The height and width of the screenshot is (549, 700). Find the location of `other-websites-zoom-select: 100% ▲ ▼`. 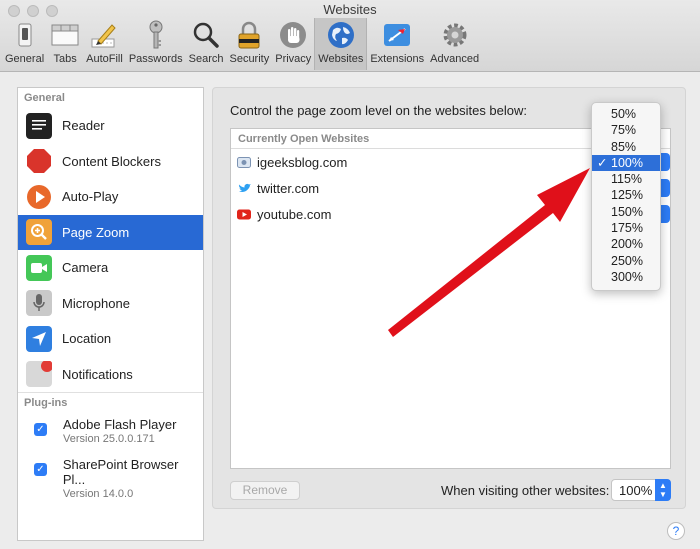

other-websites-zoom-select: 100% ▲ ▼ is located at coordinates (641, 490).